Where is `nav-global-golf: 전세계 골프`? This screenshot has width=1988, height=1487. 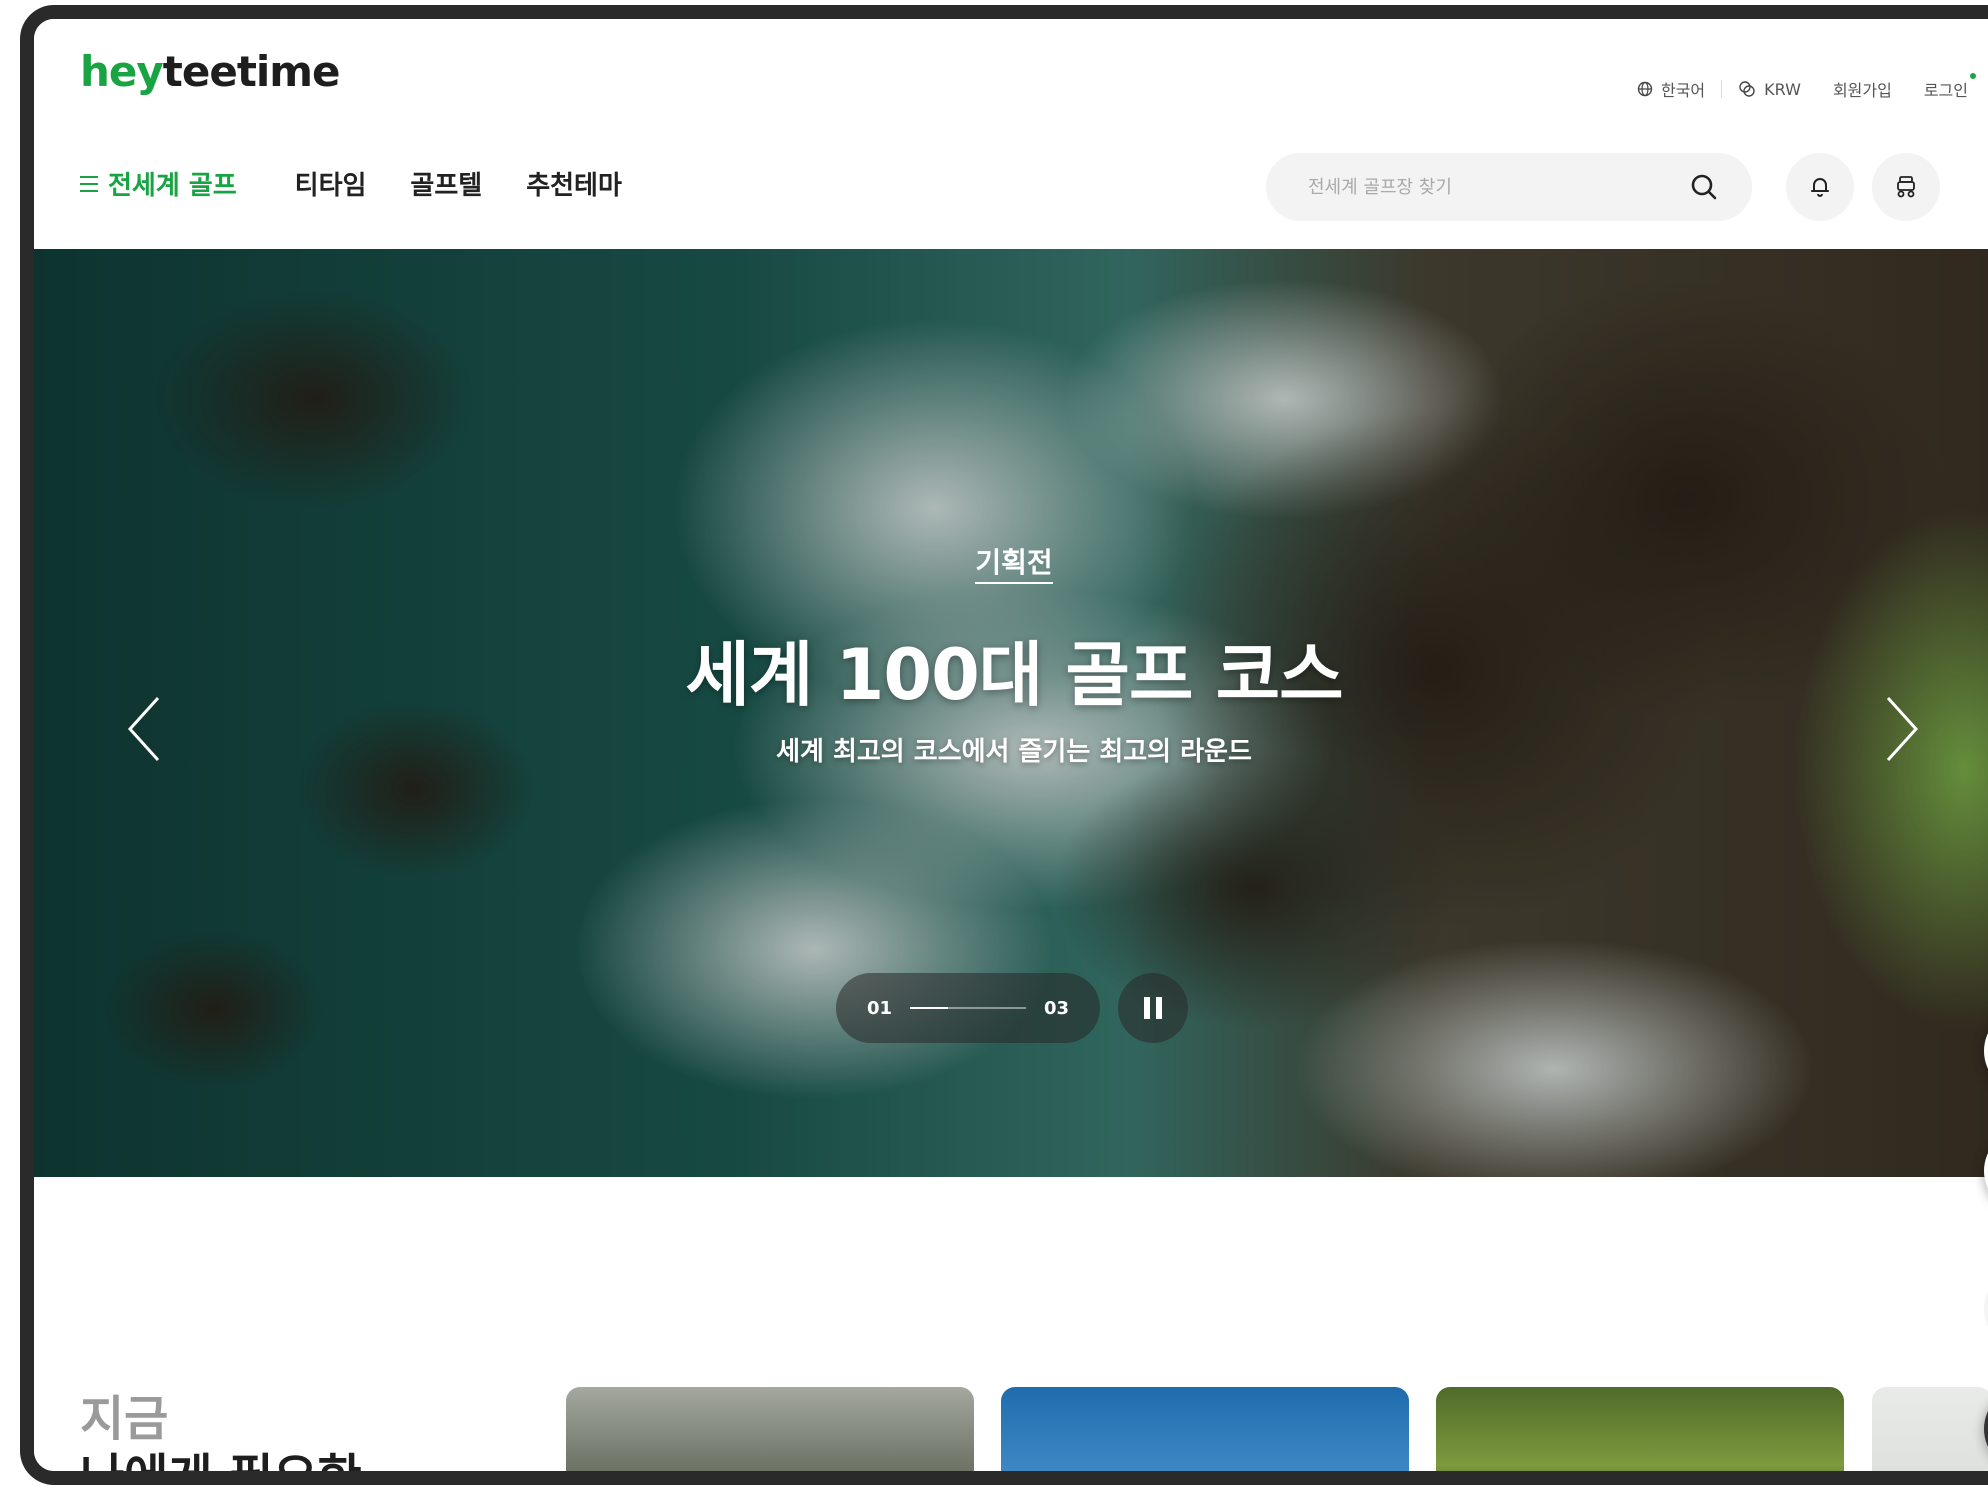
nav-global-golf: 전세계 골프 is located at coordinates (158, 183).